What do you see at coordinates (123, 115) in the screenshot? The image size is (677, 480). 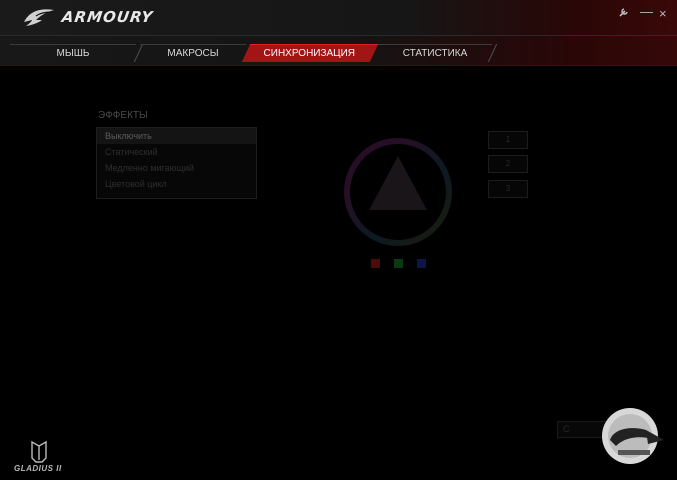 I see `effects-title: ЭФФЕКТЫ` at bounding box center [123, 115].